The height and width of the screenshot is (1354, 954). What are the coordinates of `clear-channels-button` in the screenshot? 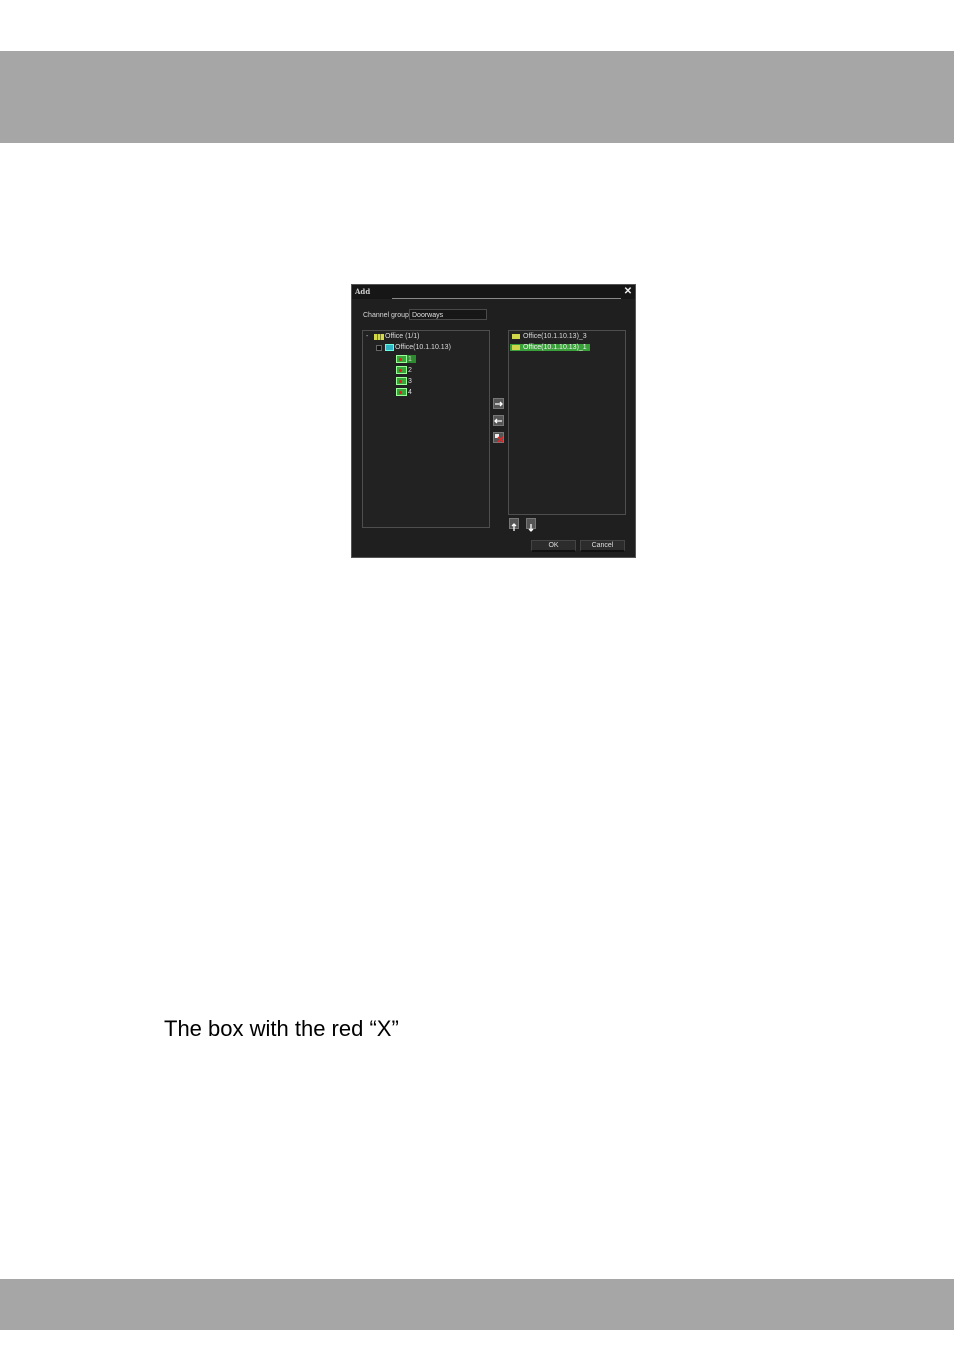 It's located at (498, 437).